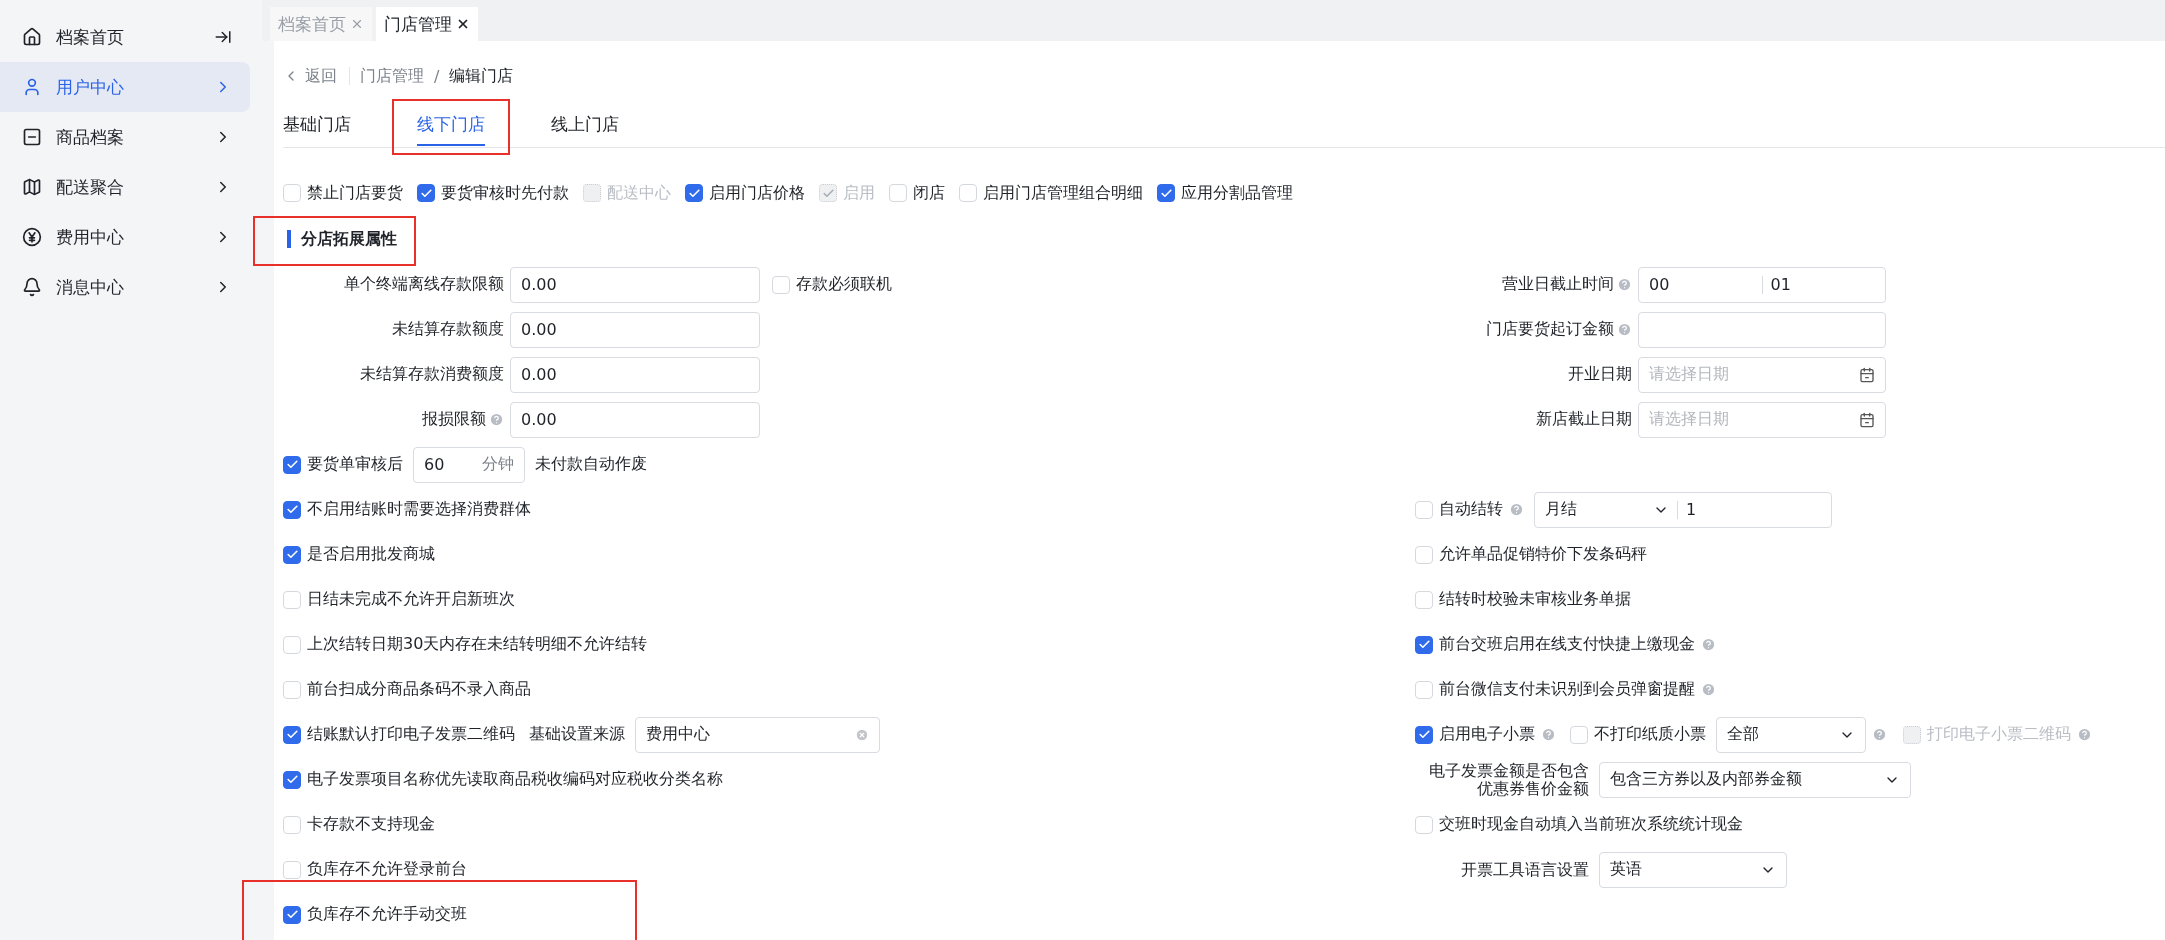 Image resolution: width=2165 pixels, height=940 pixels. I want to click on sidebar-item: 费用中心, so click(125, 237).